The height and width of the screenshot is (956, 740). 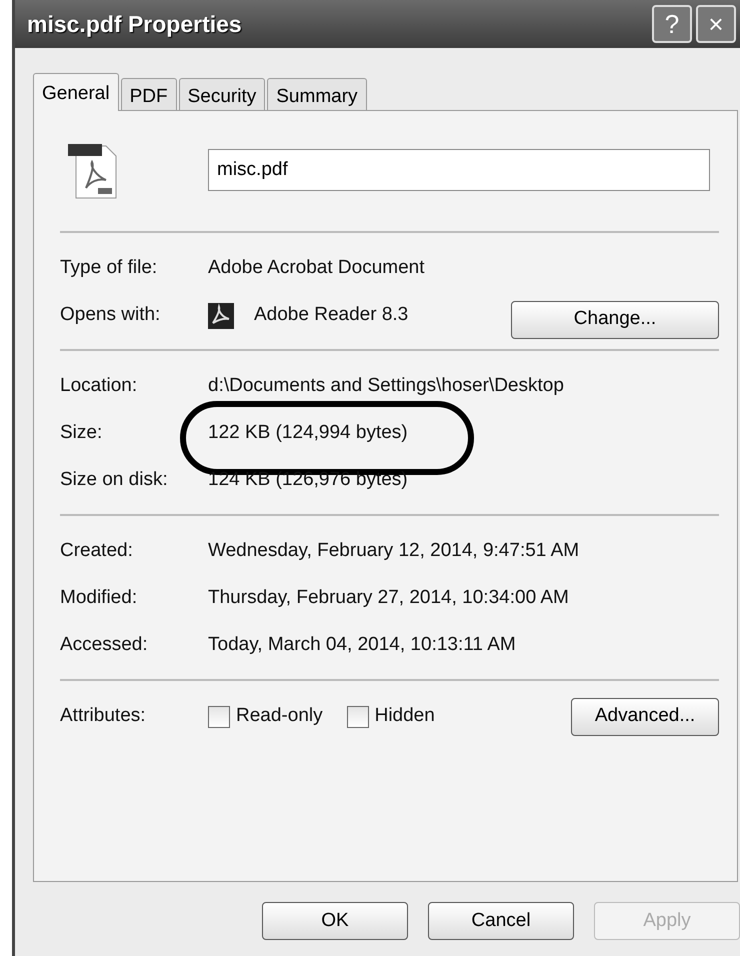 What do you see at coordinates (114, 480) in the screenshot?
I see `field-label: Size on disk:` at bounding box center [114, 480].